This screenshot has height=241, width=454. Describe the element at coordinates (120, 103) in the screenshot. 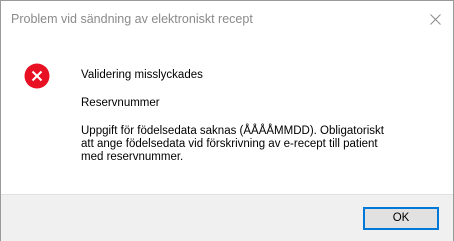

I see `message-subheading: Reservnummer` at that location.